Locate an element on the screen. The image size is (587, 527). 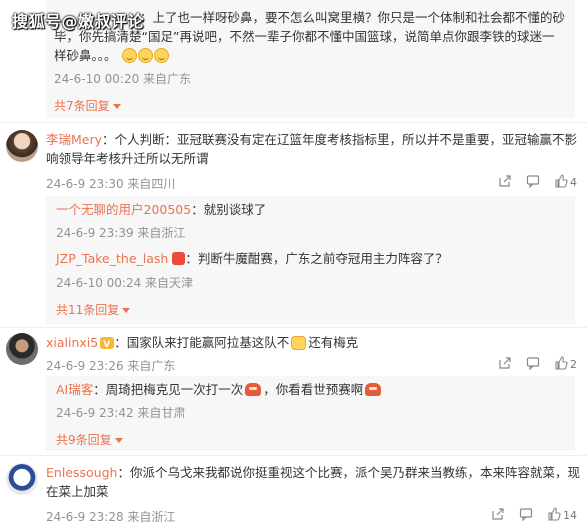
show-more-replies: 共9条回复 is located at coordinates (89, 439).